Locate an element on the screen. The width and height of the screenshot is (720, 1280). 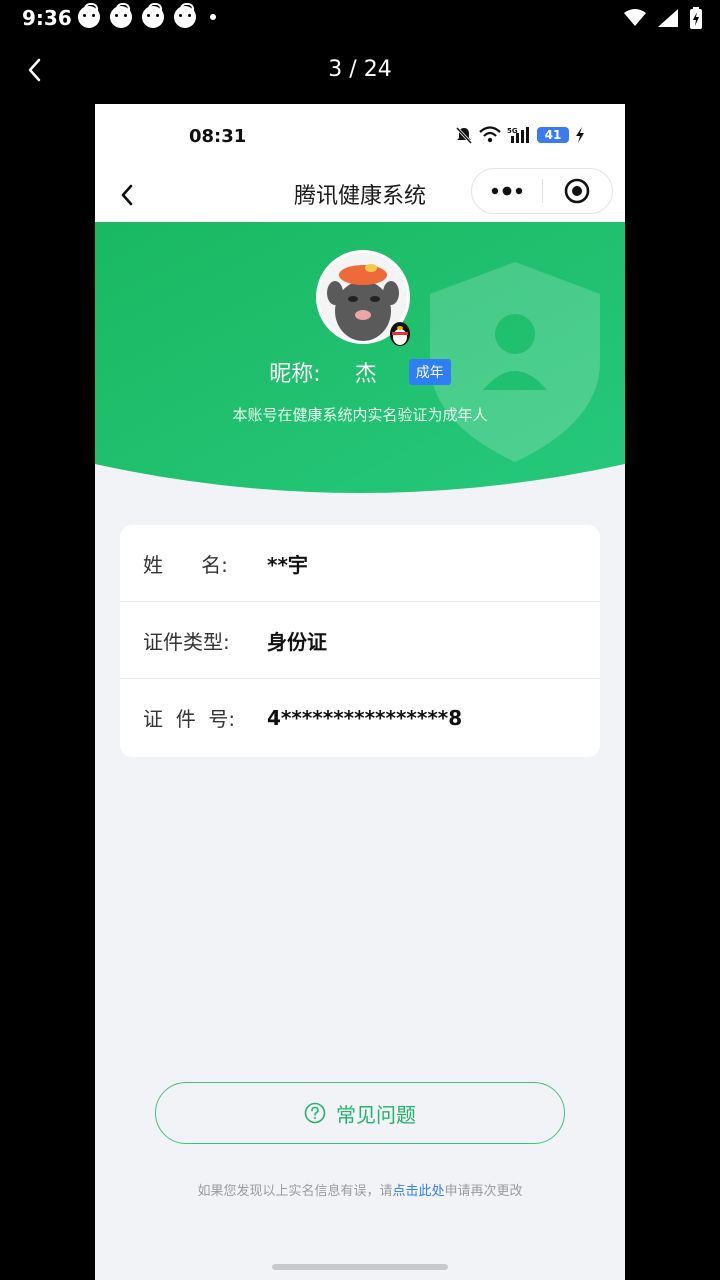
name-row: 姓 名: **宇 is located at coordinates (360, 563).